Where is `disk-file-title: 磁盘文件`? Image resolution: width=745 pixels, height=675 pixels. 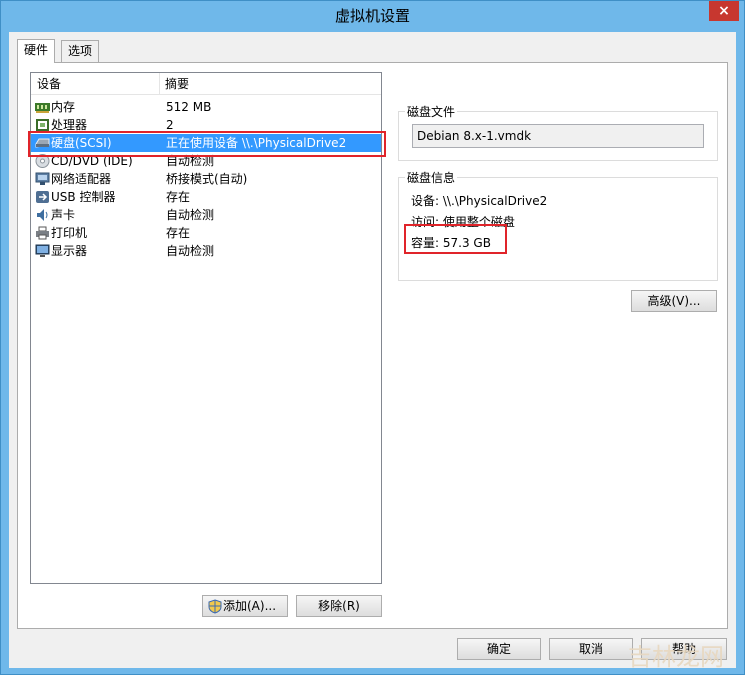
disk-file-title: 磁盘文件 is located at coordinates (431, 111).